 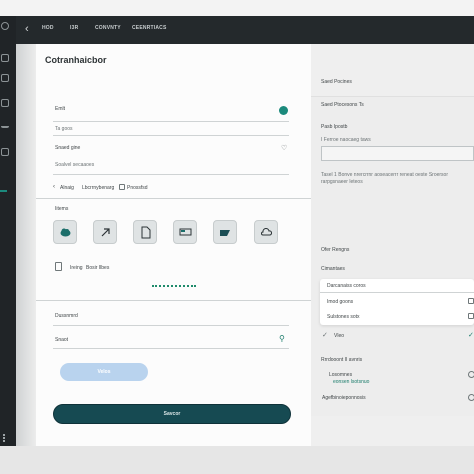 I want to click on list-item-2: Agefbinoieponnosis, so click(x=344, y=398).